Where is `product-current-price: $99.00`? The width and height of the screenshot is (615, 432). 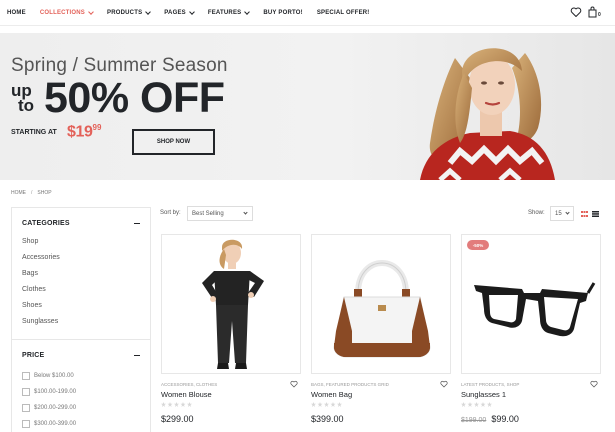
product-current-price: $99.00 is located at coordinates (505, 419).